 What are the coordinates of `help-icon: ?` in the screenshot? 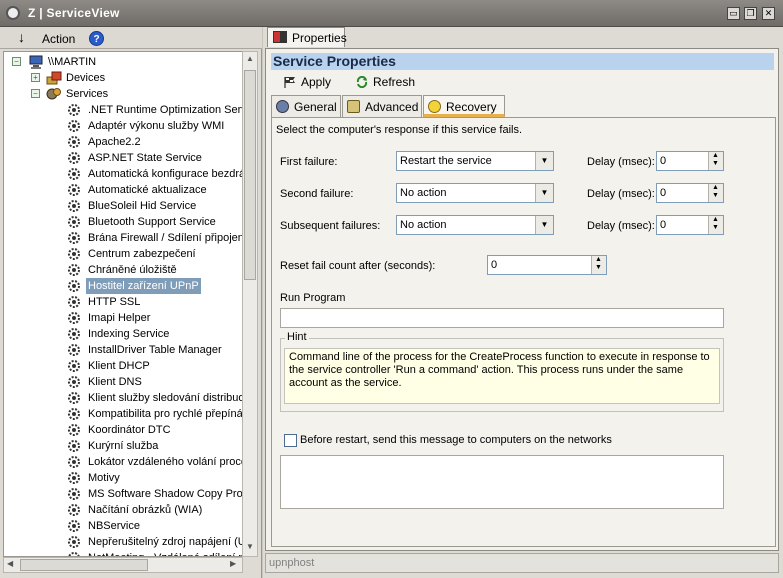 It's located at (96, 38).